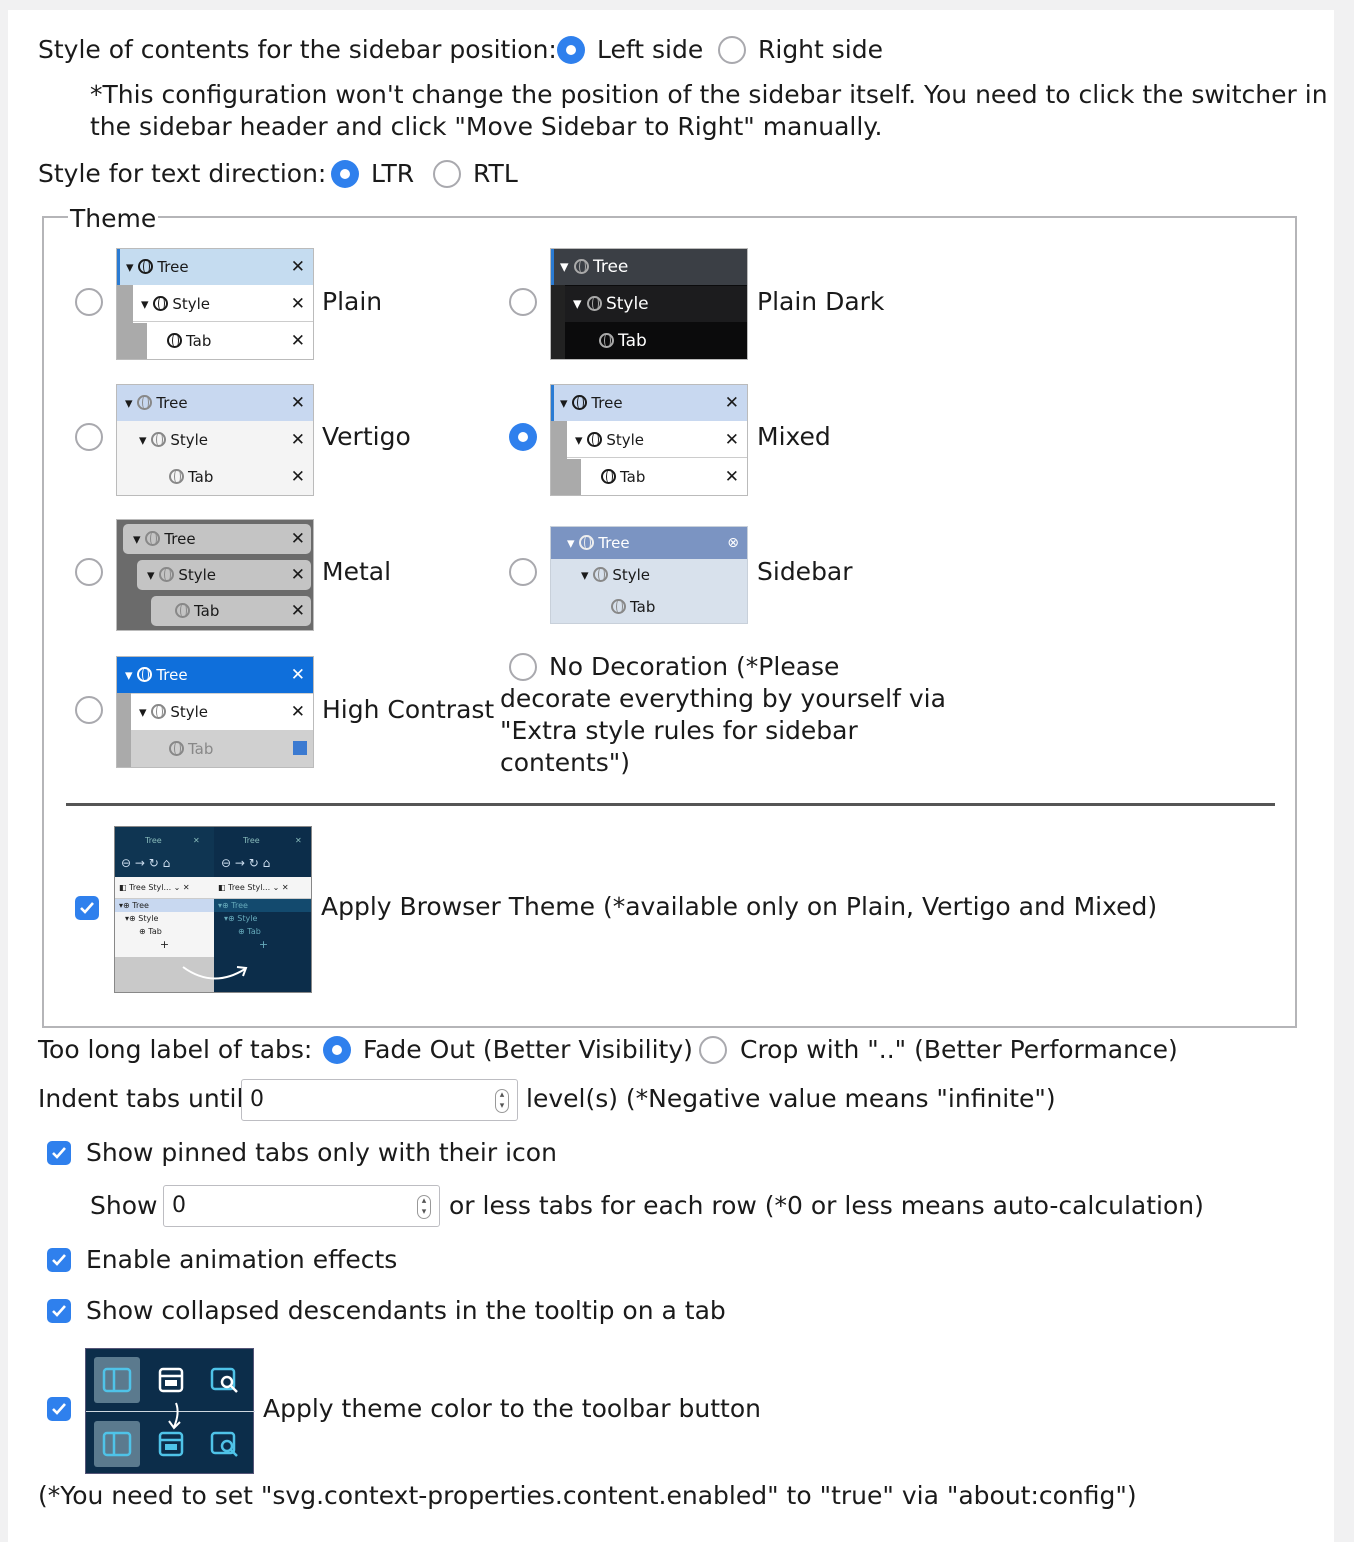 The height and width of the screenshot is (1542, 1354). What do you see at coordinates (89, 710) in the screenshot?
I see `radio-theme-high-contrast` at bounding box center [89, 710].